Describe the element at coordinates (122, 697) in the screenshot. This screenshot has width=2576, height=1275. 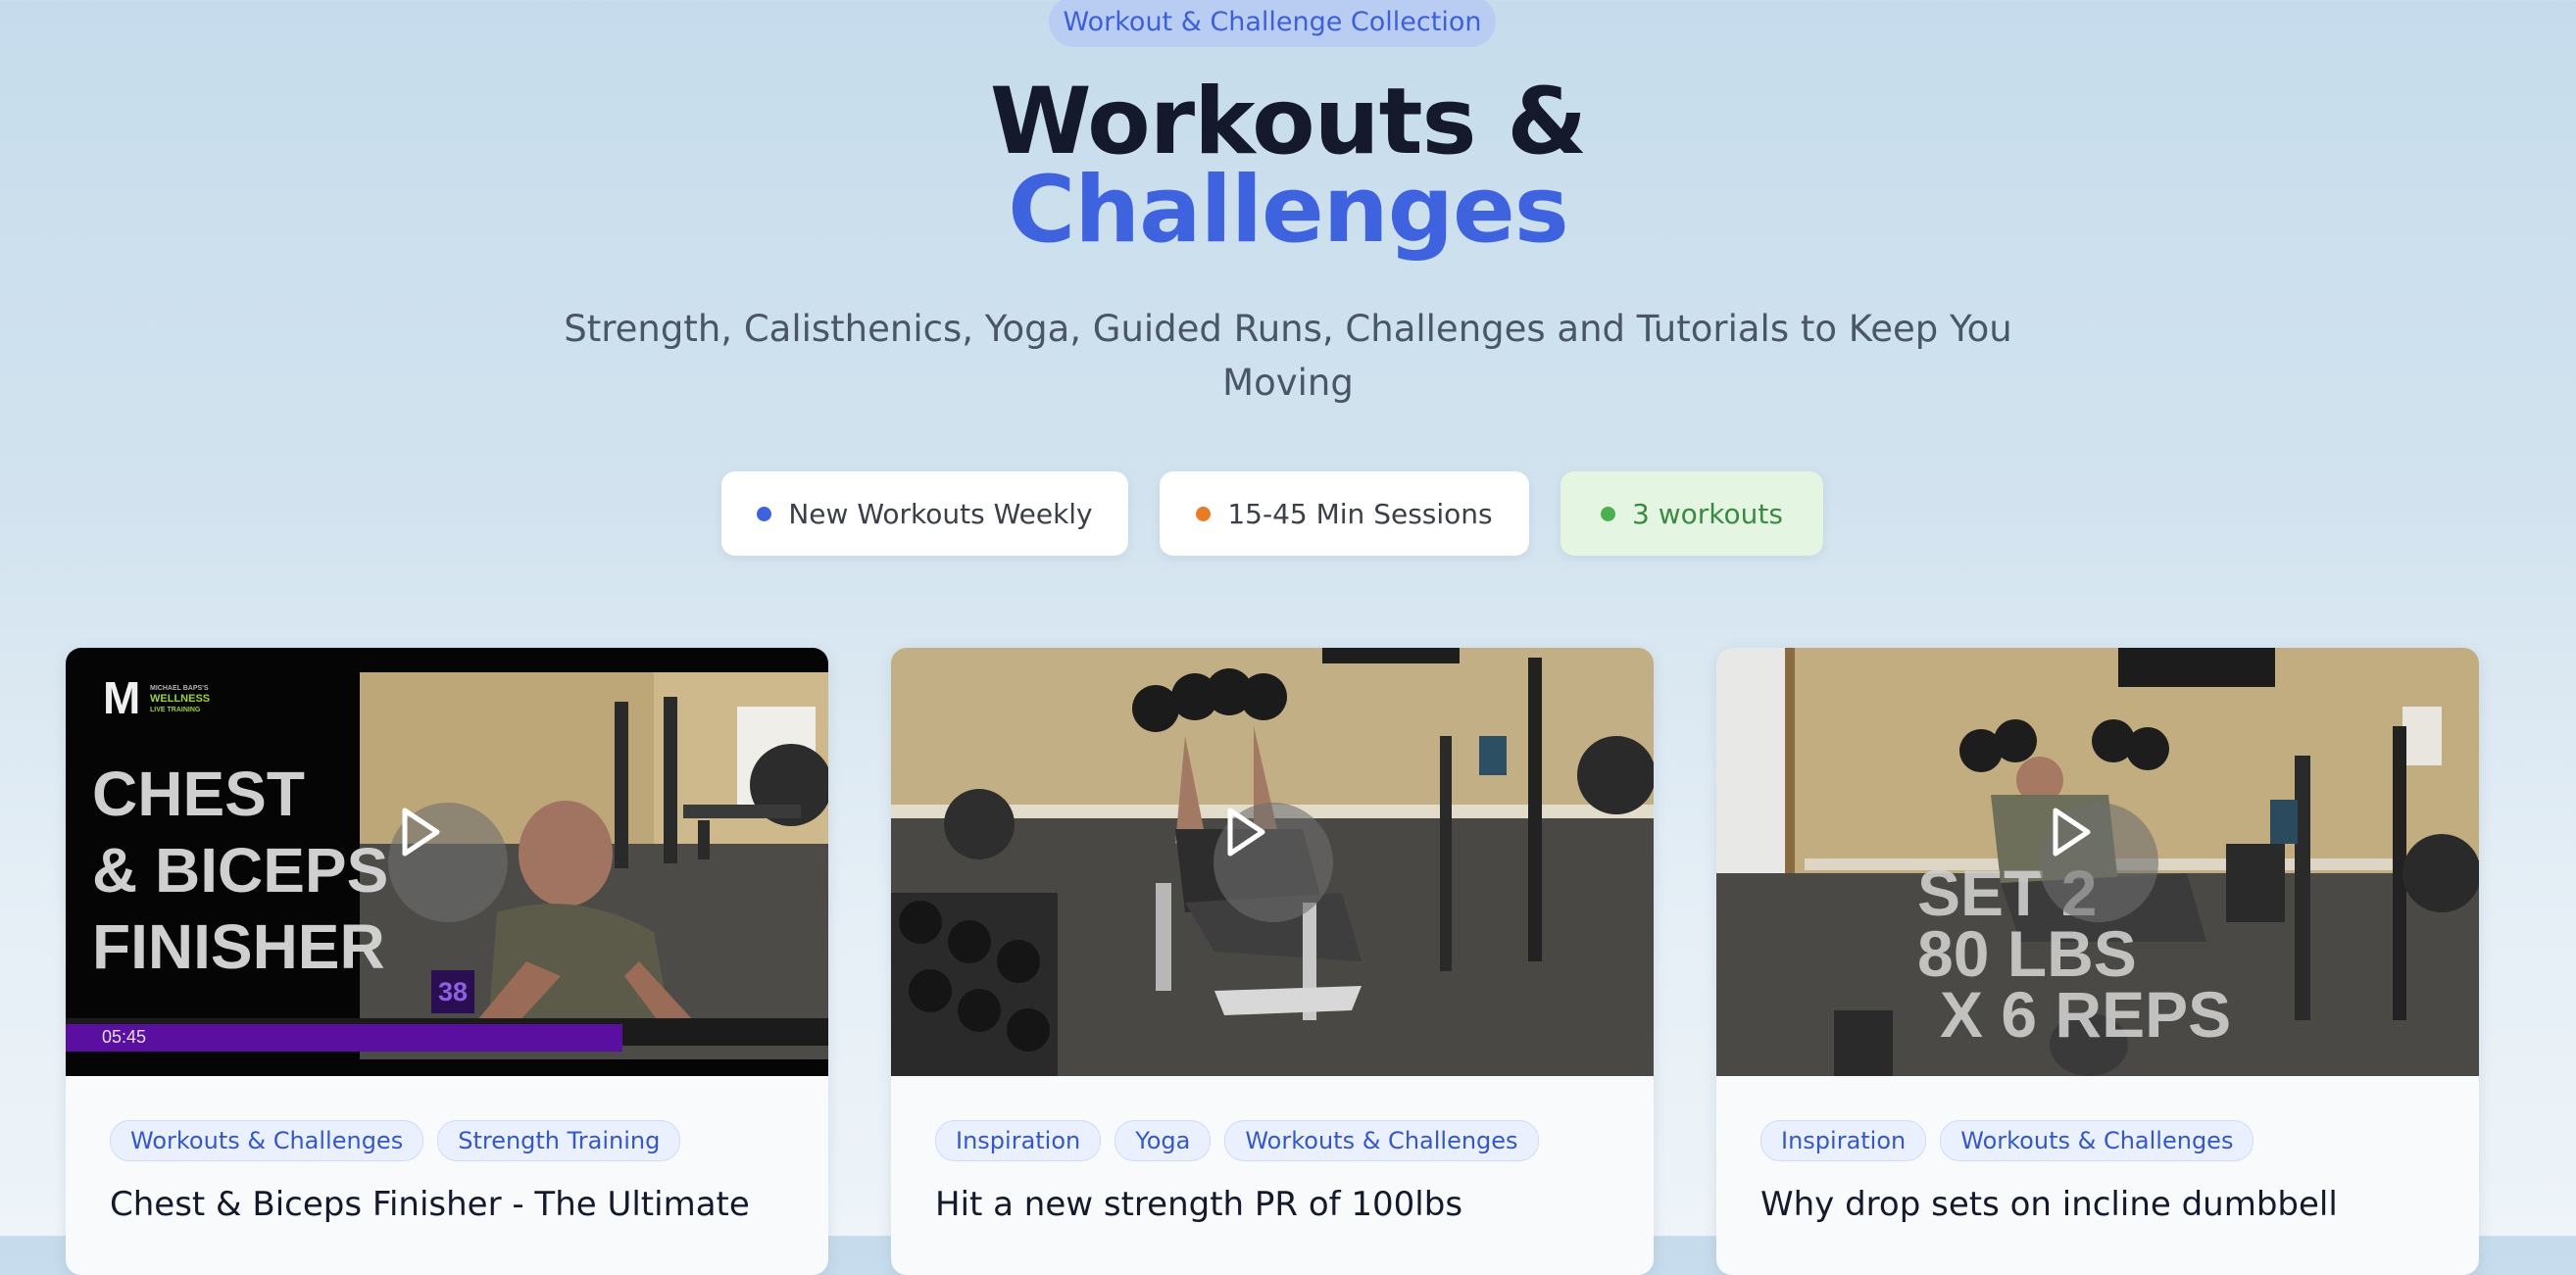
I see `channel-logo-letter: M` at that location.